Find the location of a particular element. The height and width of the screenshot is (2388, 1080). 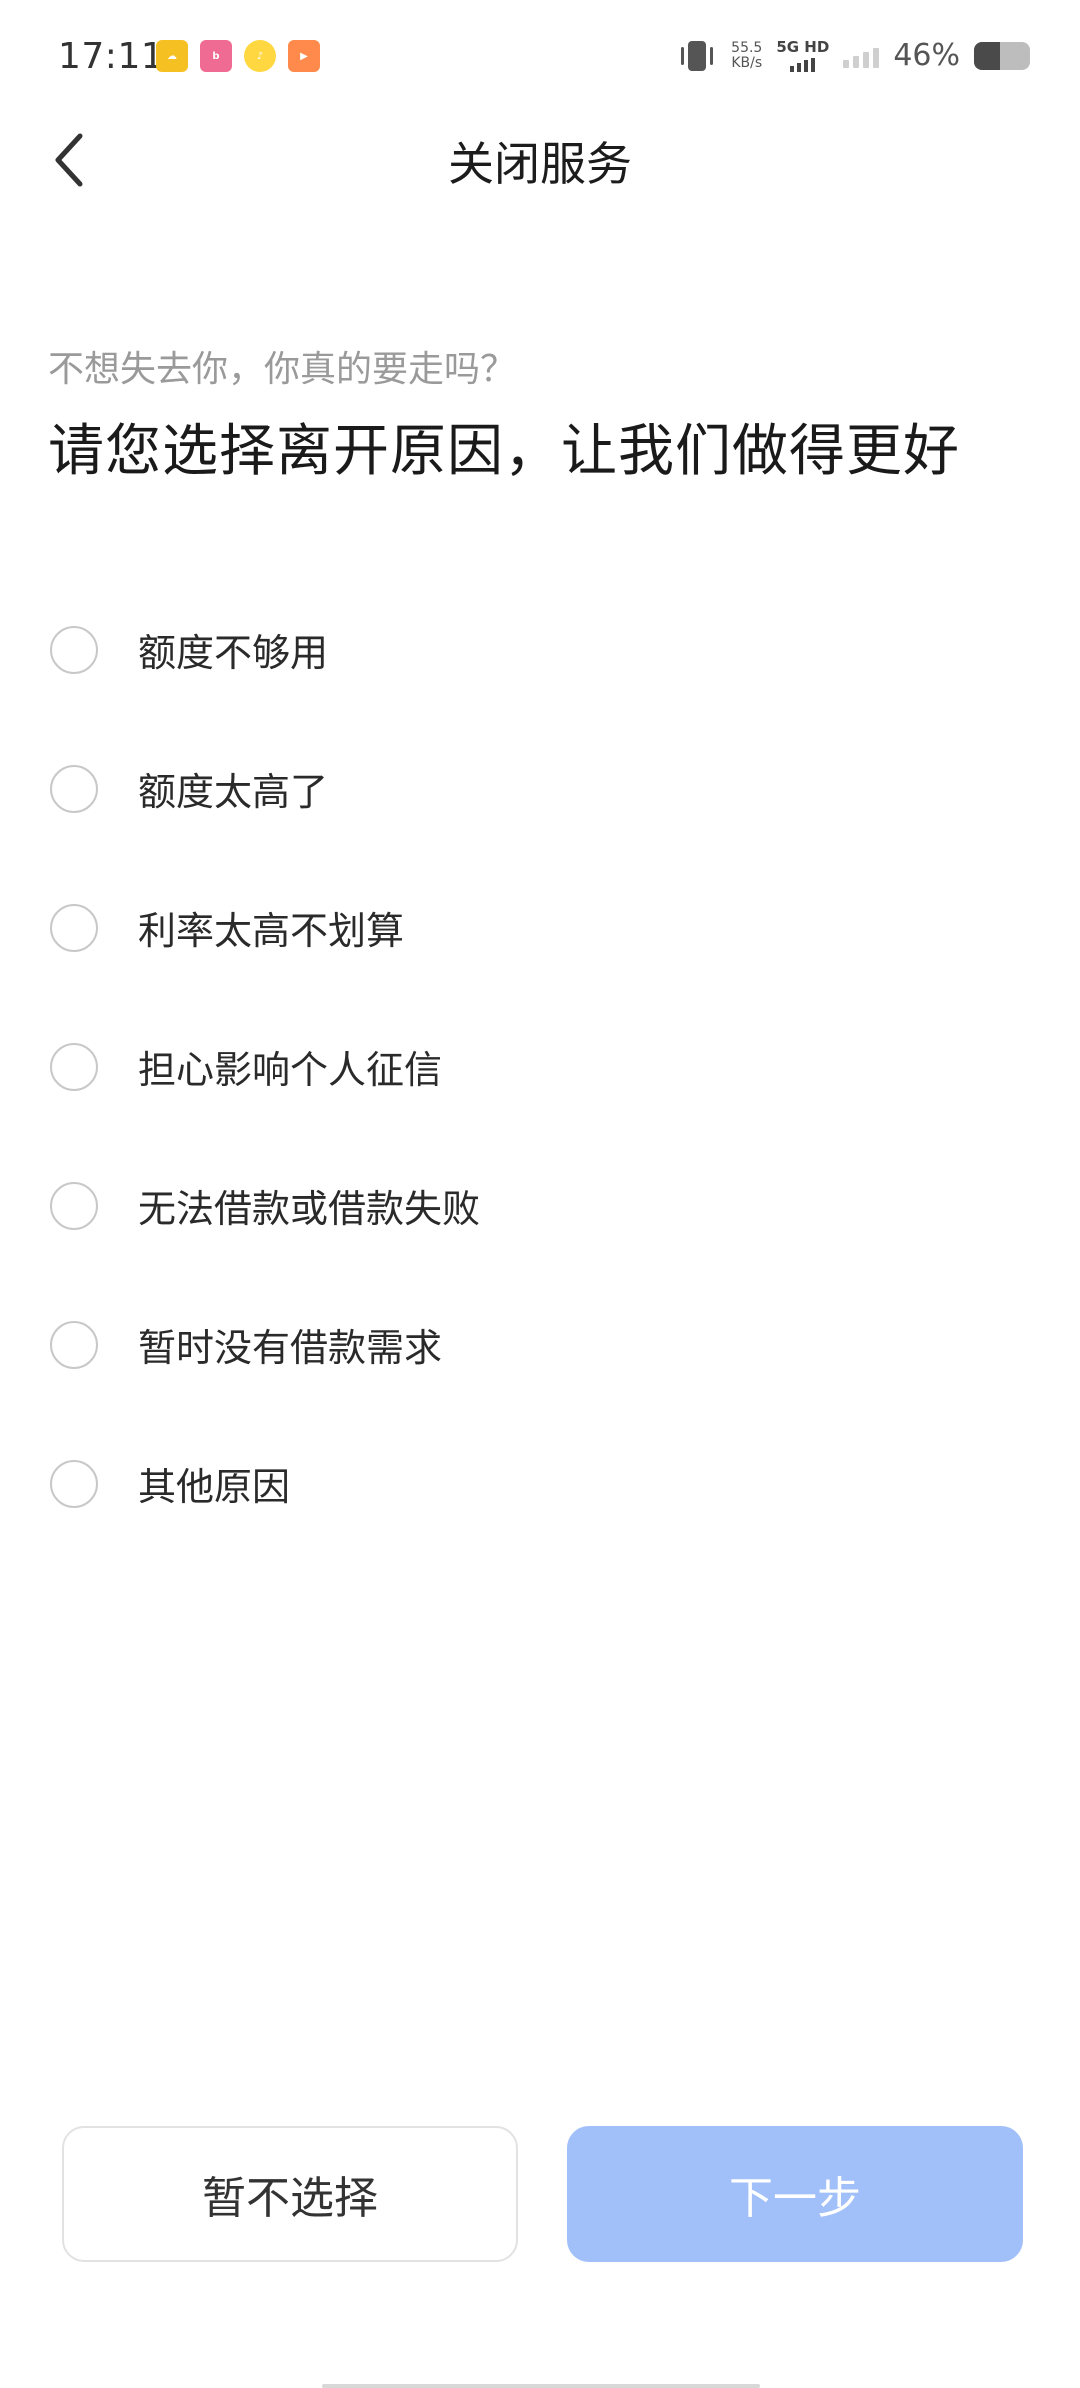

home-indicator is located at coordinates (541, 2386).